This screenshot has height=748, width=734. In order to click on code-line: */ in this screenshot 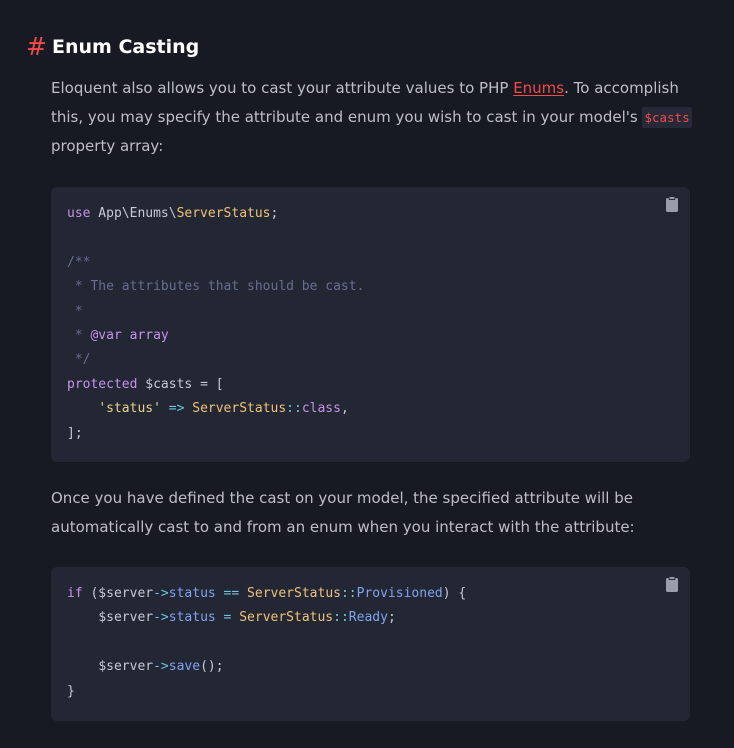, I will do `click(79, 360)`.